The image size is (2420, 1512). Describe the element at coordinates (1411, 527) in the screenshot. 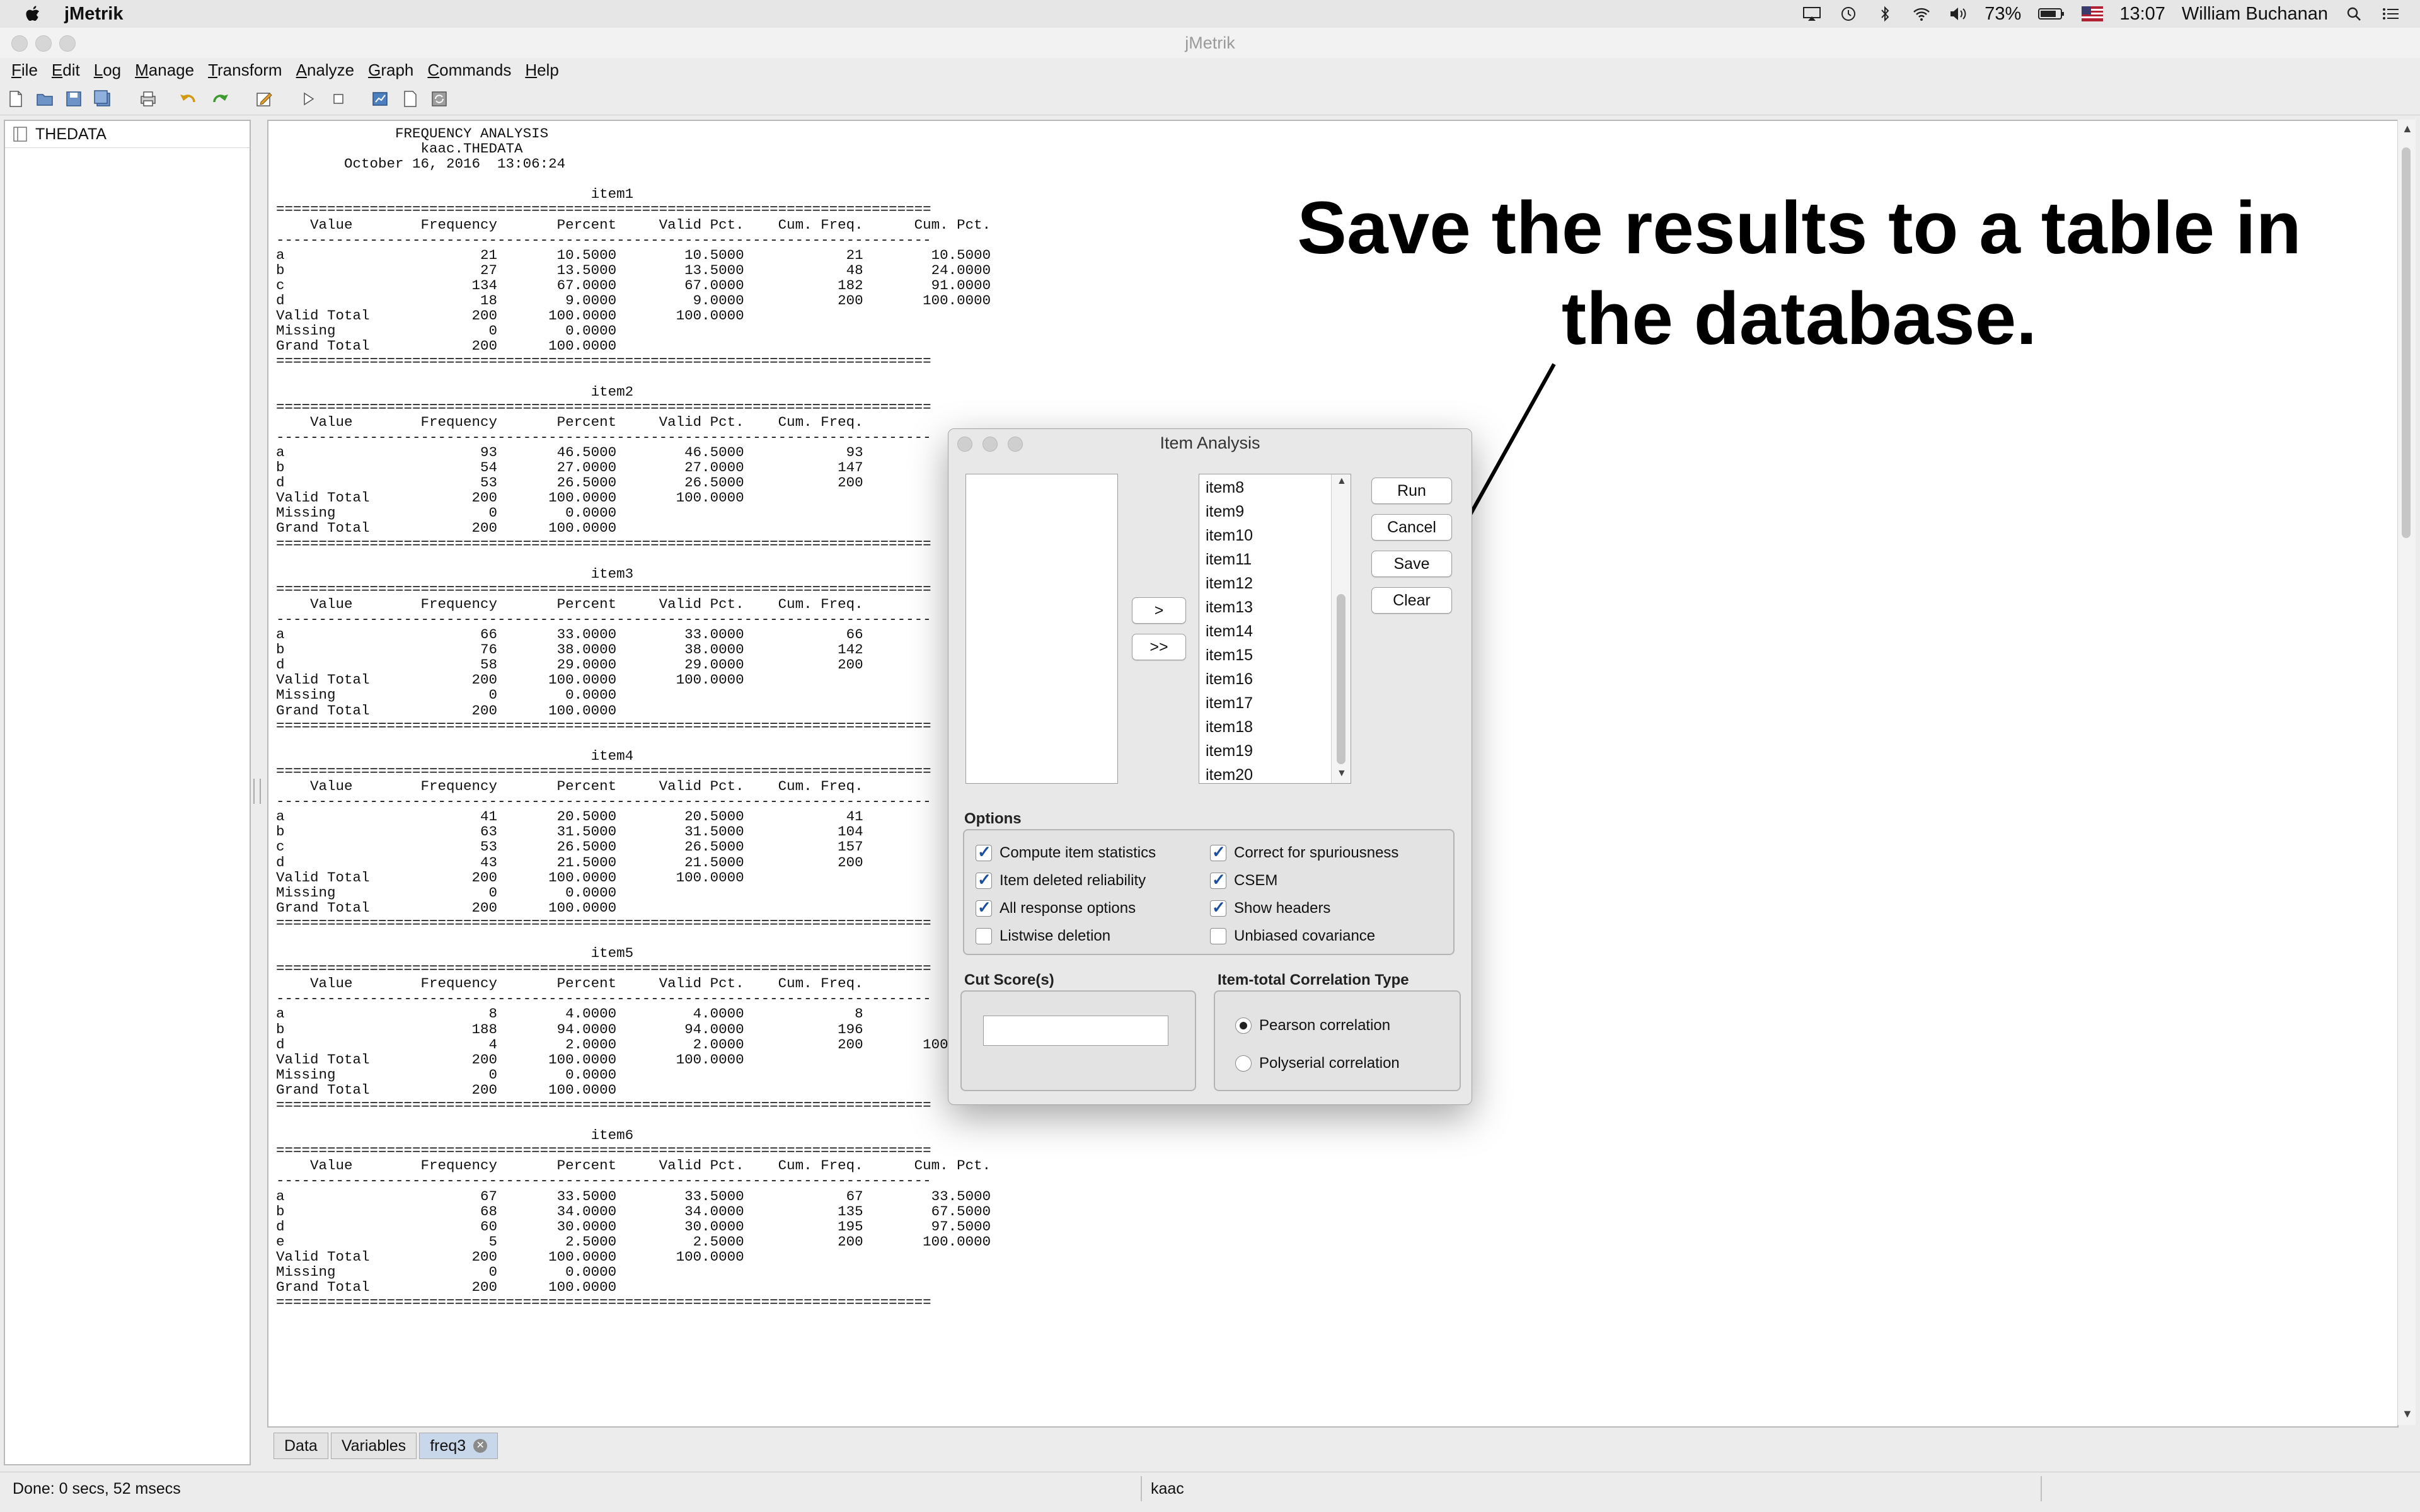

I see `cancel-button: Cancel` at that location.